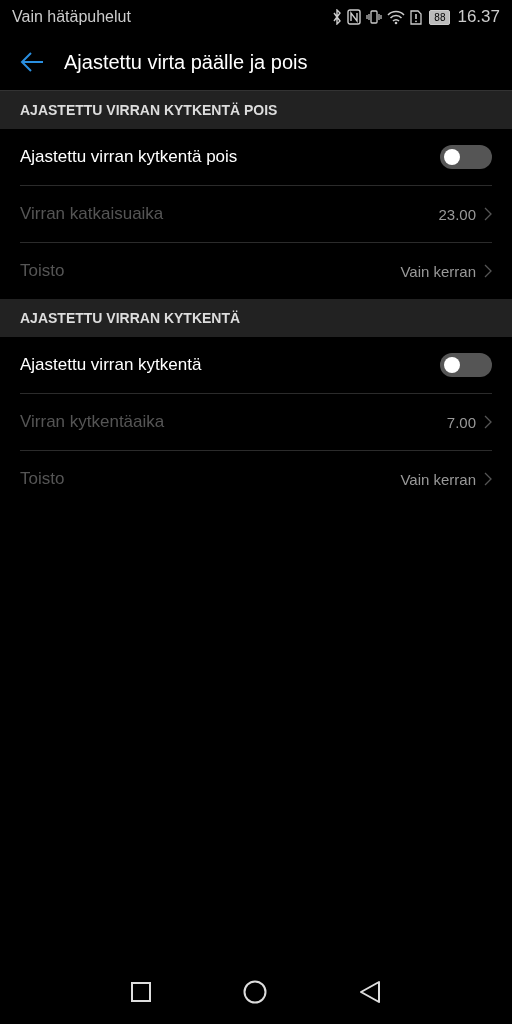  What do you see at coordinates (71, 17) in the screenshot?
I see `carrier-text: Vain hätäpuhelut` at bounding box center [71, 17].